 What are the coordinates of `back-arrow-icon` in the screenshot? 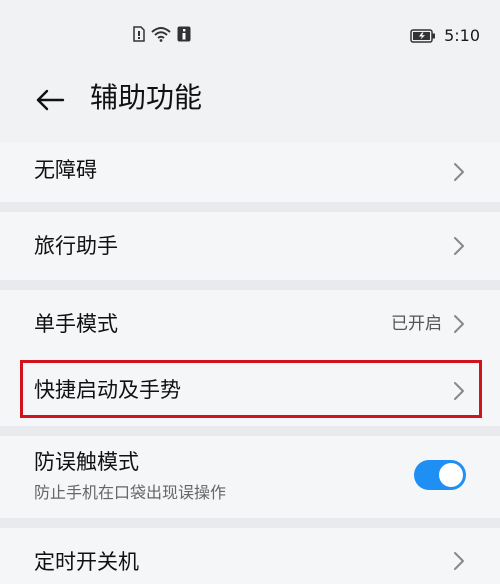 It's located at (50, 102).